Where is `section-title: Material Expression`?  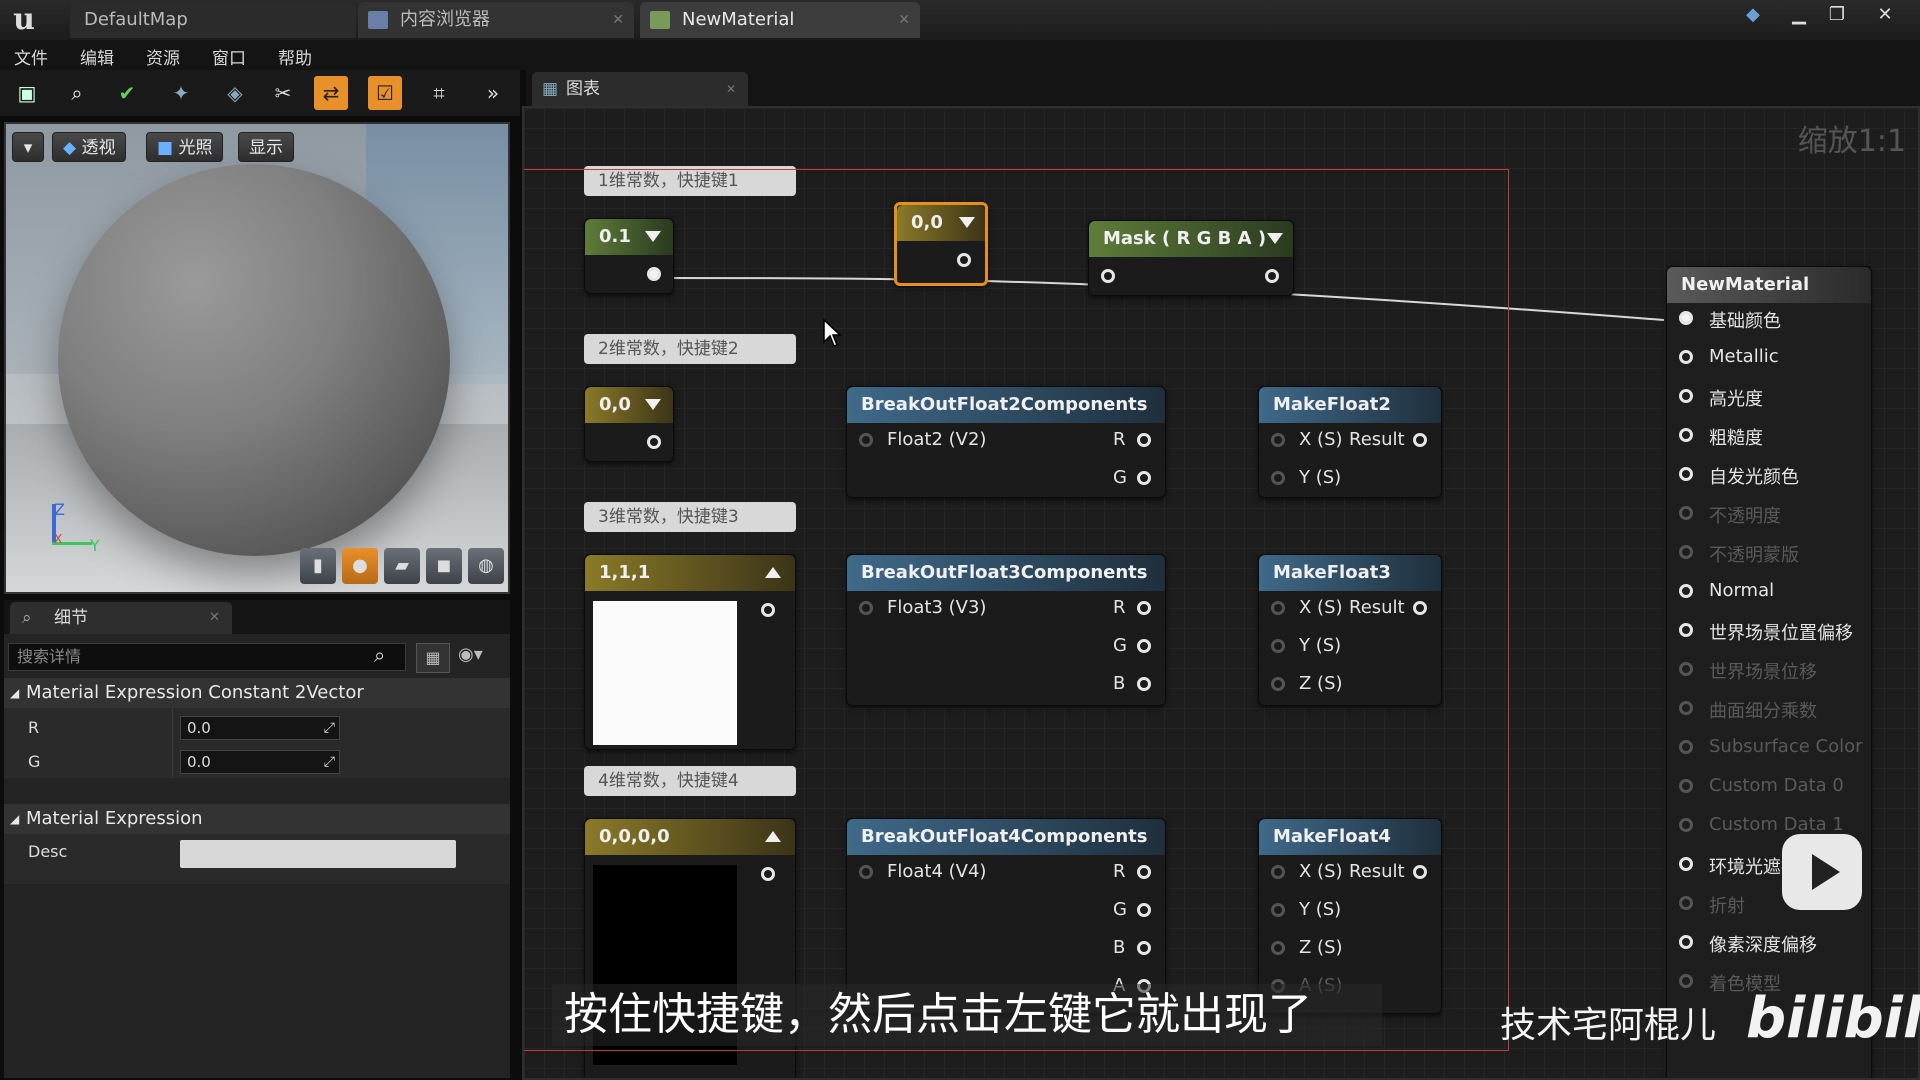
section-title: Material Expression is located at coordinates (114, 818).